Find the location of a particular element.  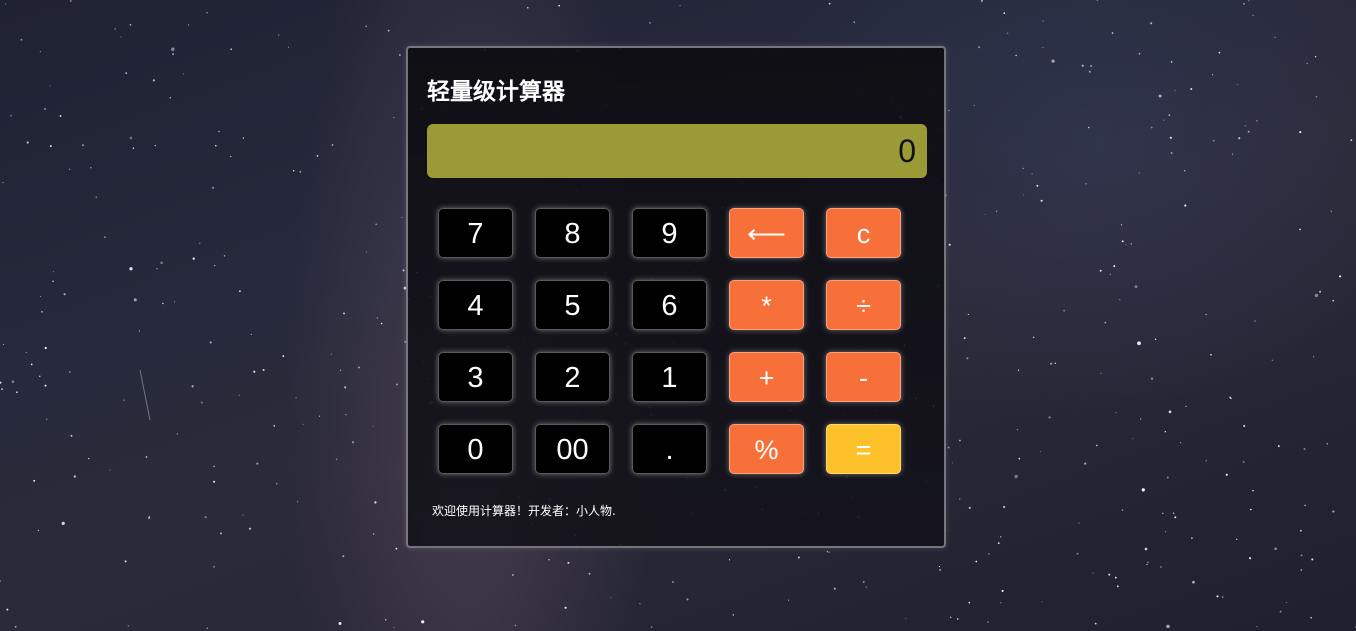

key-7: 7 is located at coordinates (475, 233).